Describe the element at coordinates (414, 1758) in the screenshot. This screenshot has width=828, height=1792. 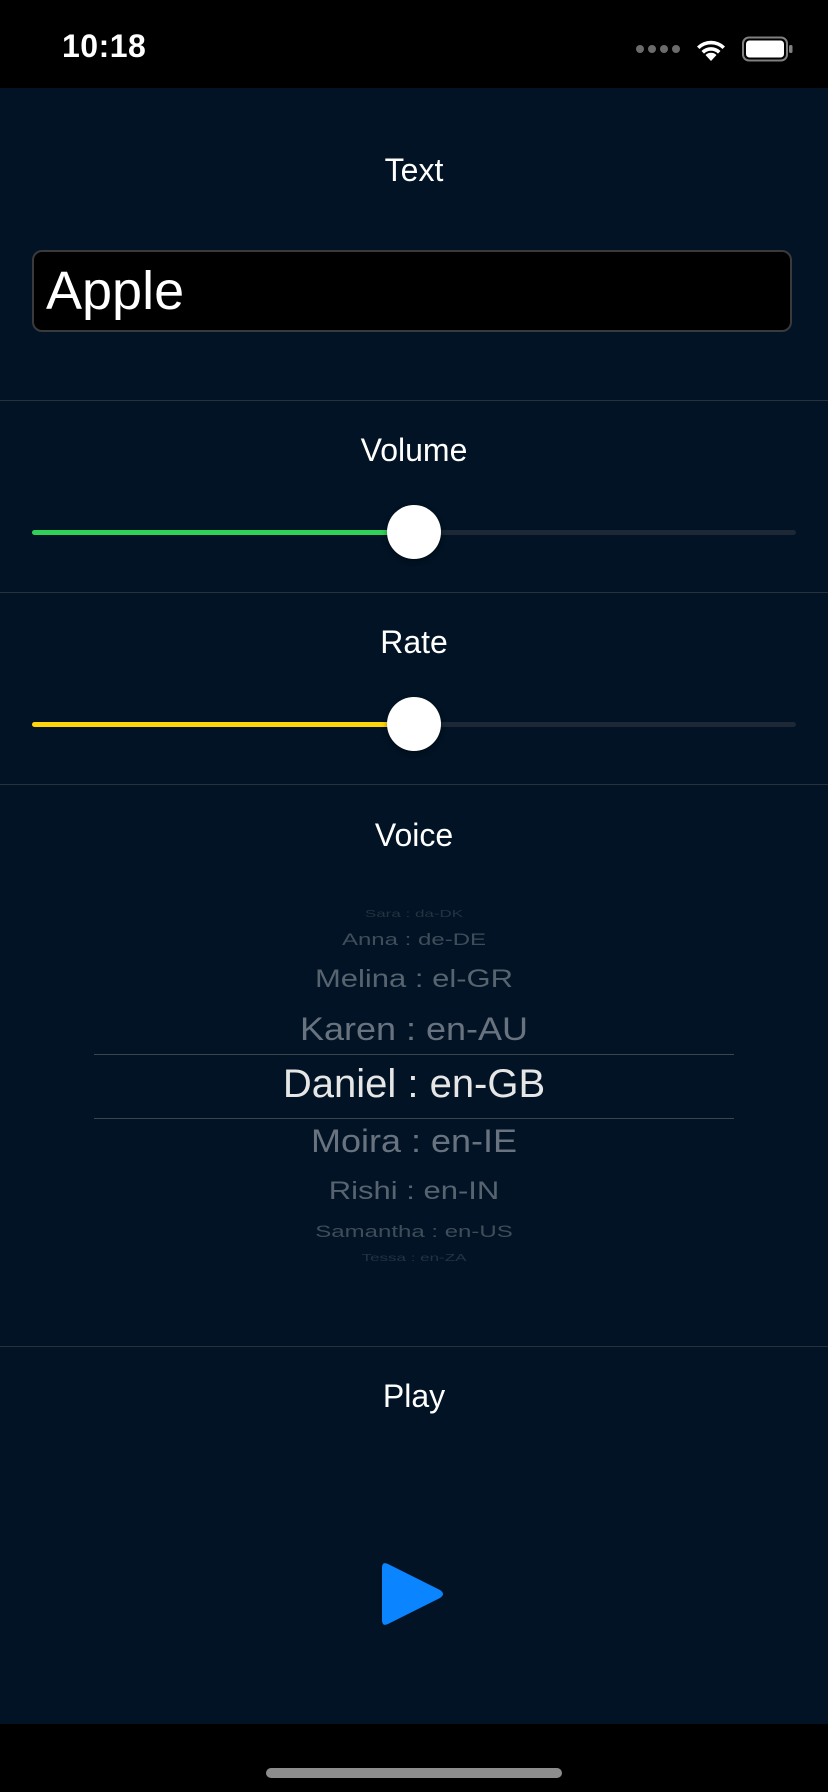
I see `home-area` at that location.